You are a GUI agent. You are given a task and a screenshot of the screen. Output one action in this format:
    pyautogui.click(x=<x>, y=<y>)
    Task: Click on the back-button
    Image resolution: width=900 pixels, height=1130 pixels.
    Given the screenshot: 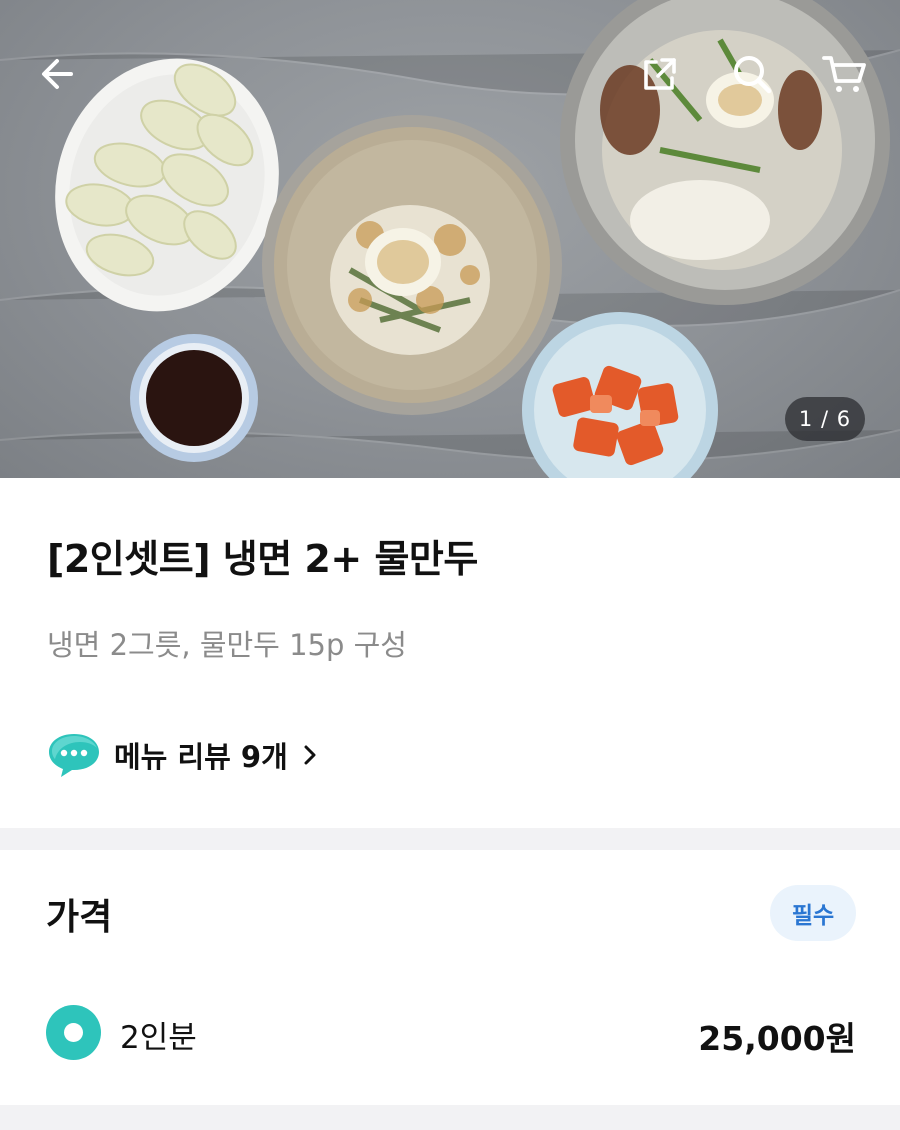 What is the action you would take?
    pyautogui.click(x=57, y=74)
    